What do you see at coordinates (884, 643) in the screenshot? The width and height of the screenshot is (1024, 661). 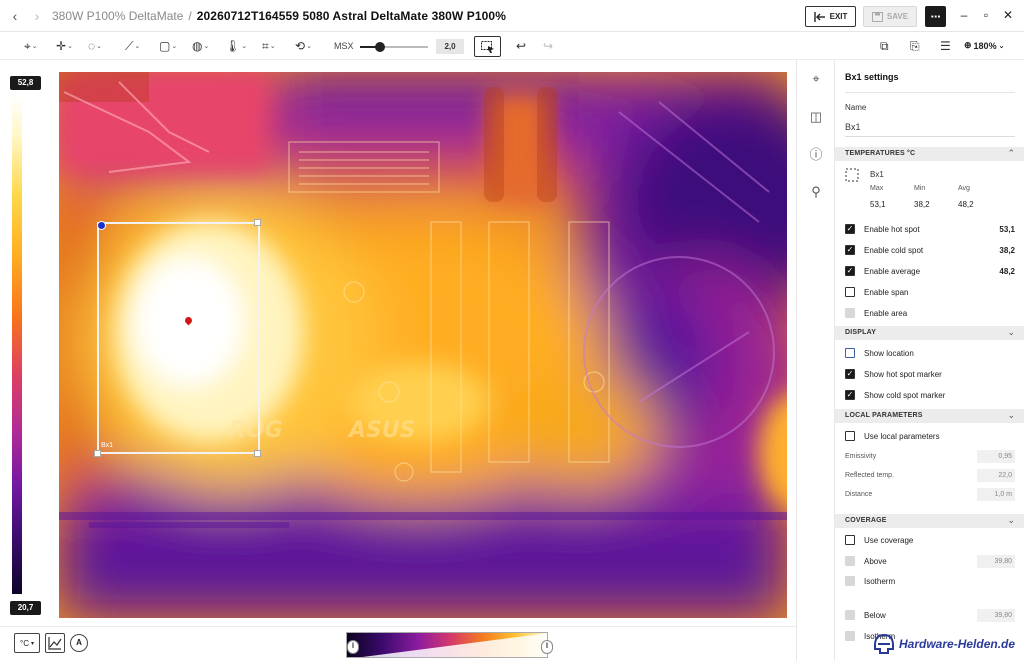 I see `helmet-logo-icon` at bounding box center [884, 643].